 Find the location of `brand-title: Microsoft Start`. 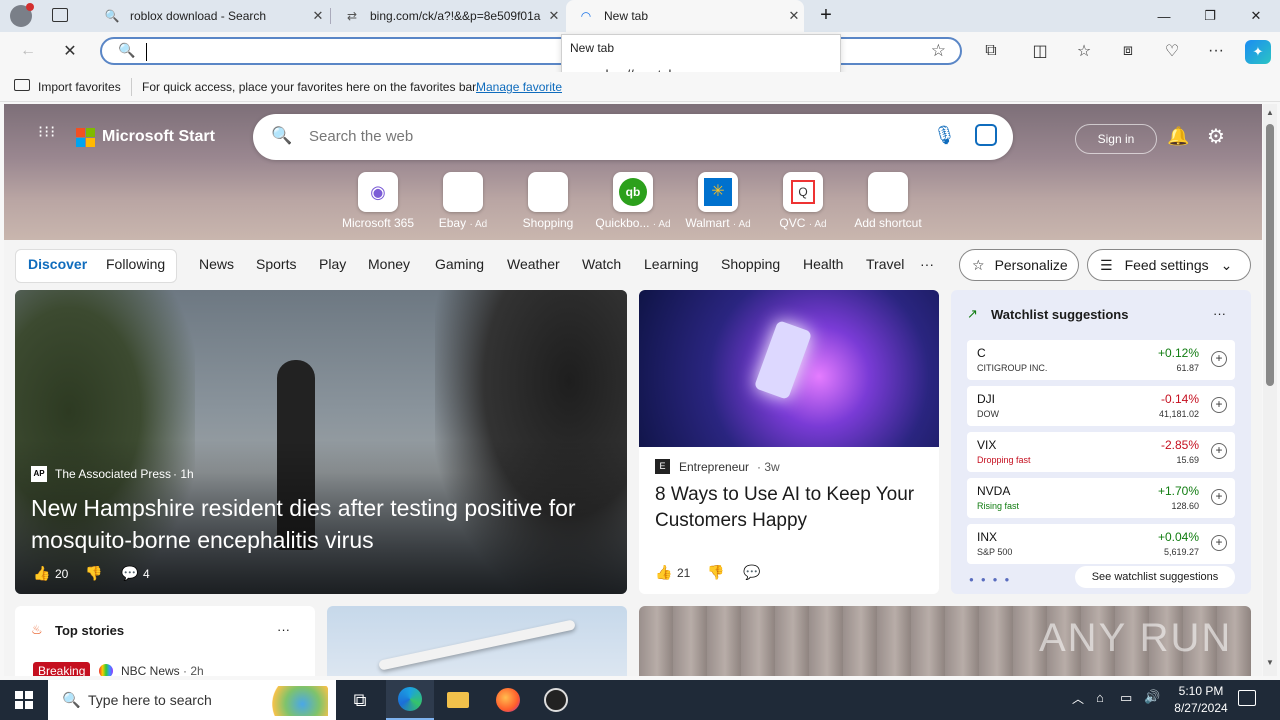

brand-title: Microsoft Start is located at coordinates (158, 137).